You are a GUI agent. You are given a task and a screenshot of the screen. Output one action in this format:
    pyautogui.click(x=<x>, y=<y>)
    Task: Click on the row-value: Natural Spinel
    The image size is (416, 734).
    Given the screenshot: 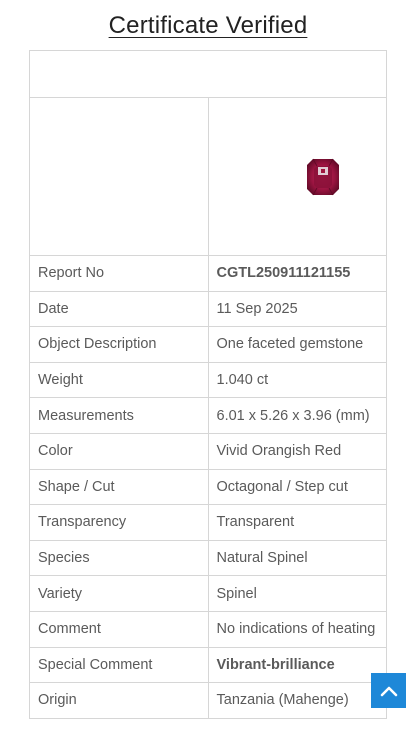 What is the action you would take?
    pyautogui.click(x=297, y=558)
    